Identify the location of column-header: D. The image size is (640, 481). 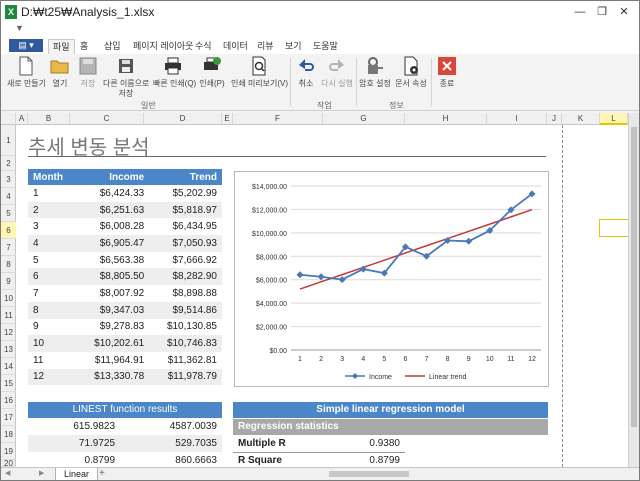
(183, 119).